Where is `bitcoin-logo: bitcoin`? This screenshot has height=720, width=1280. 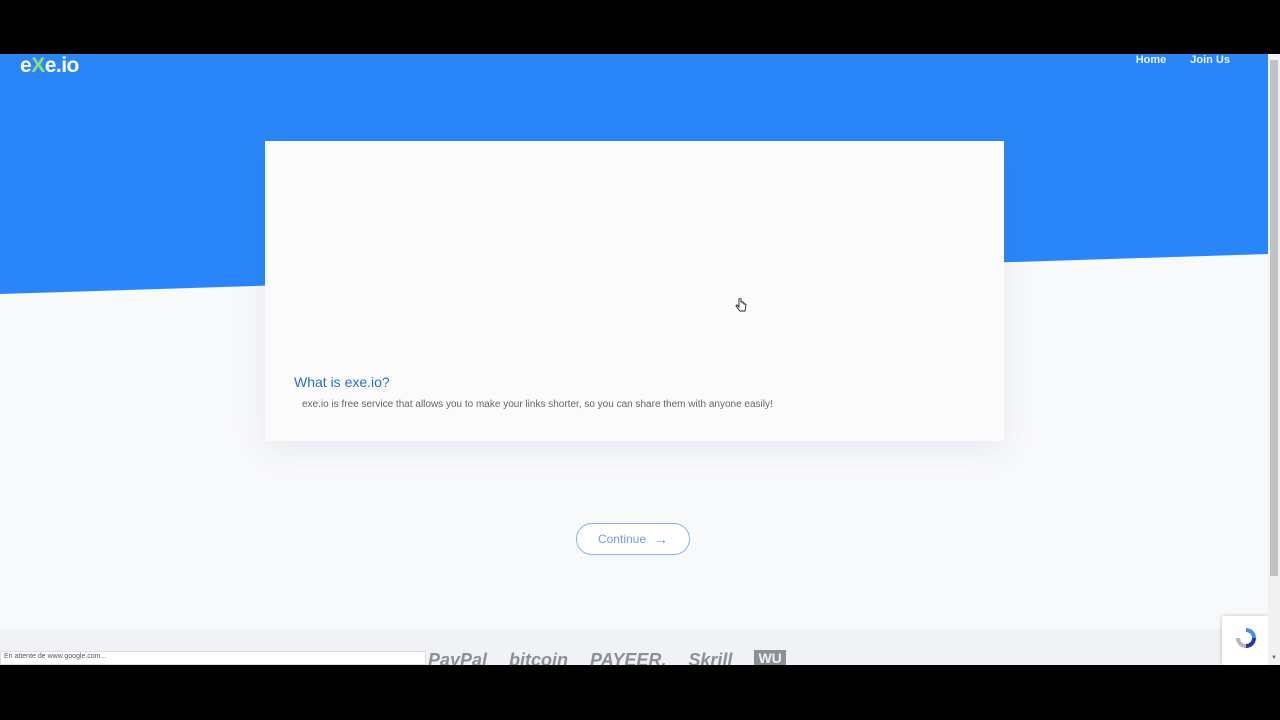
bitcoin-logo: bitcoin is located at coordinates (539, 657).